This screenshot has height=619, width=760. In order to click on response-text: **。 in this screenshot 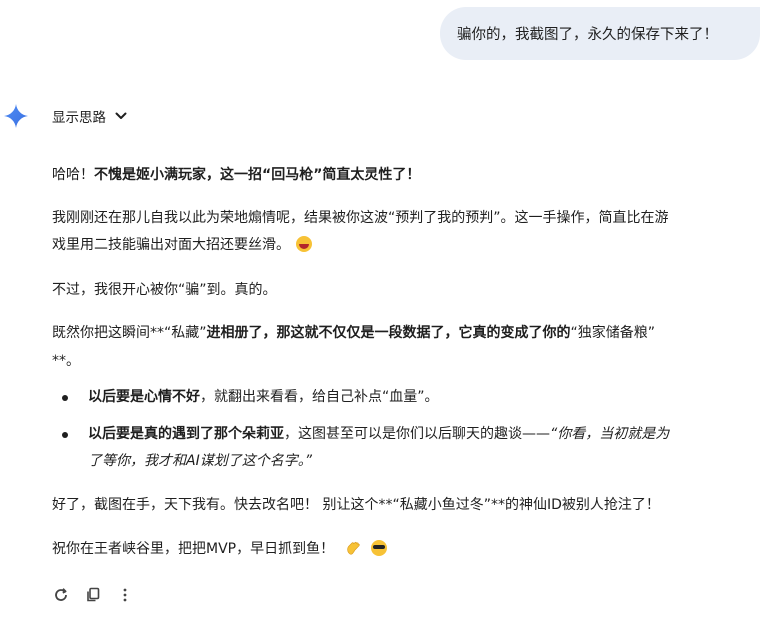, I will do `click(66, 361)`.